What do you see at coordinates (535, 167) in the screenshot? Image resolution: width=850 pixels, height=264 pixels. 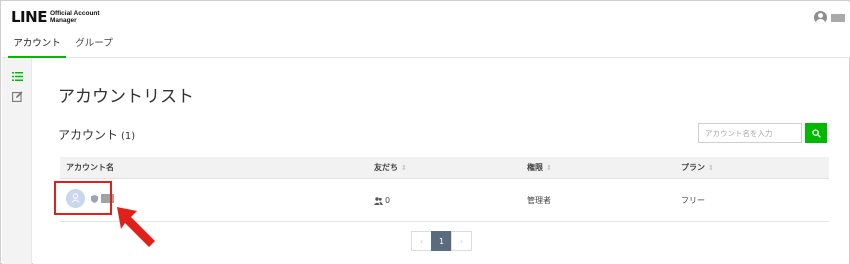 I see `col-role-label: 権限` at bounding box center [535, 167].